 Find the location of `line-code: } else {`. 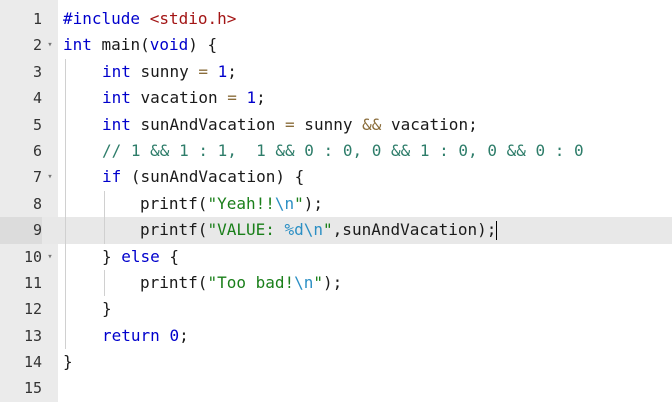

line-code: } else { is located at coordinates (140, 257).